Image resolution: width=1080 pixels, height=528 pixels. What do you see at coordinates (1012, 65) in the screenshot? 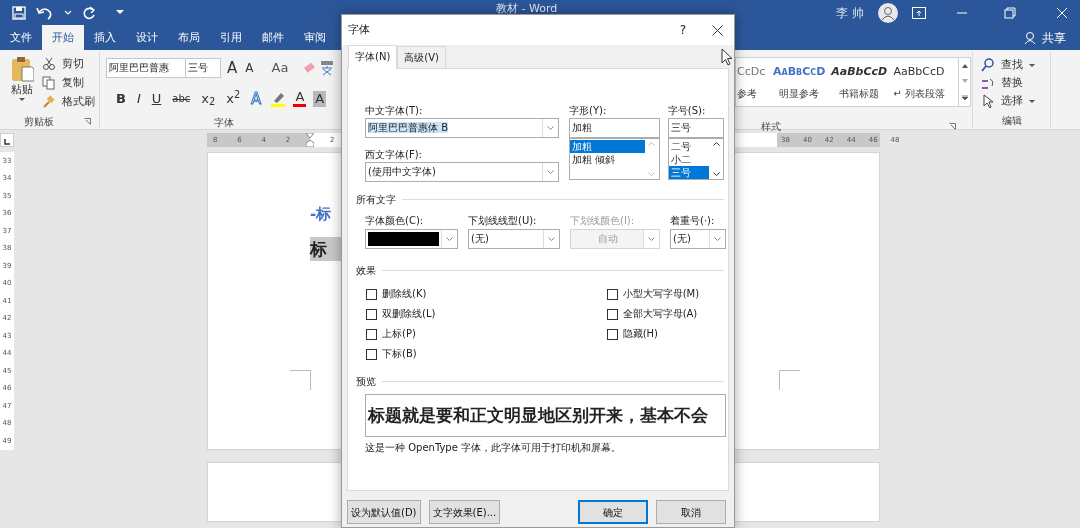
I see `ribbon-button: 查找` at bounding box center [1012, 65].